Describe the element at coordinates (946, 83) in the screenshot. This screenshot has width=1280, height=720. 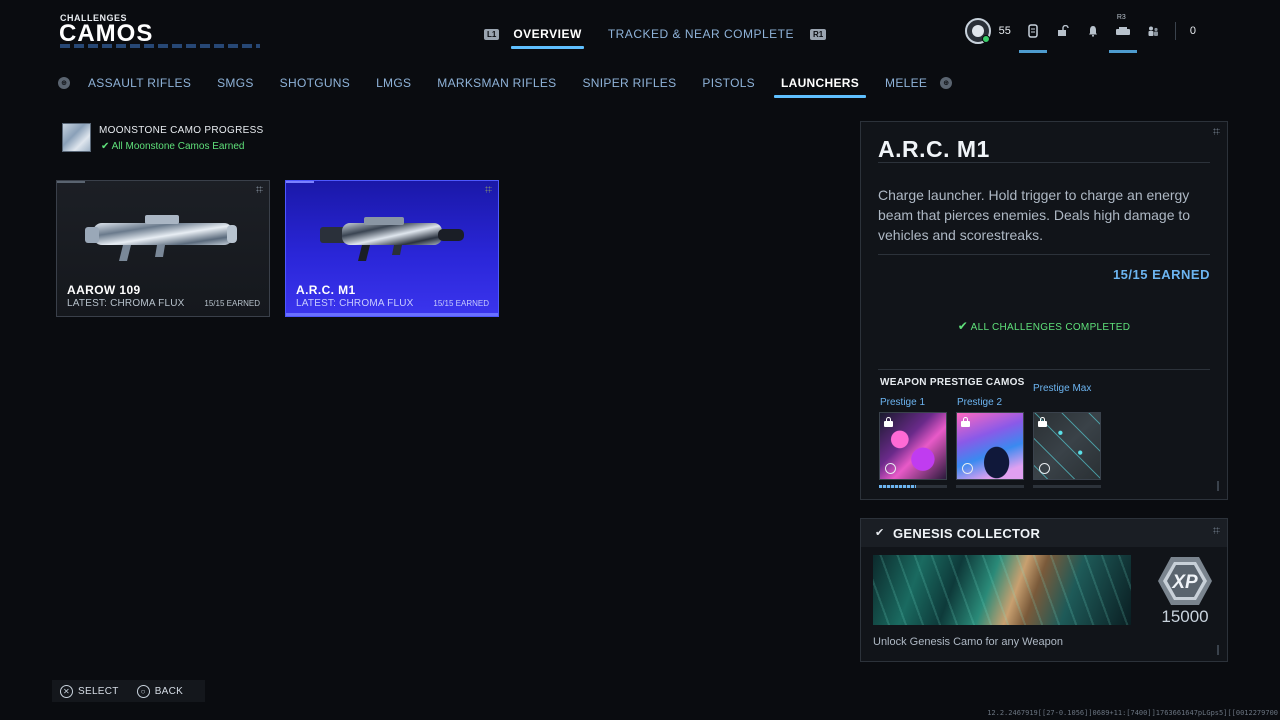
I see `next-category-hint-icon: ⊕` at that location.